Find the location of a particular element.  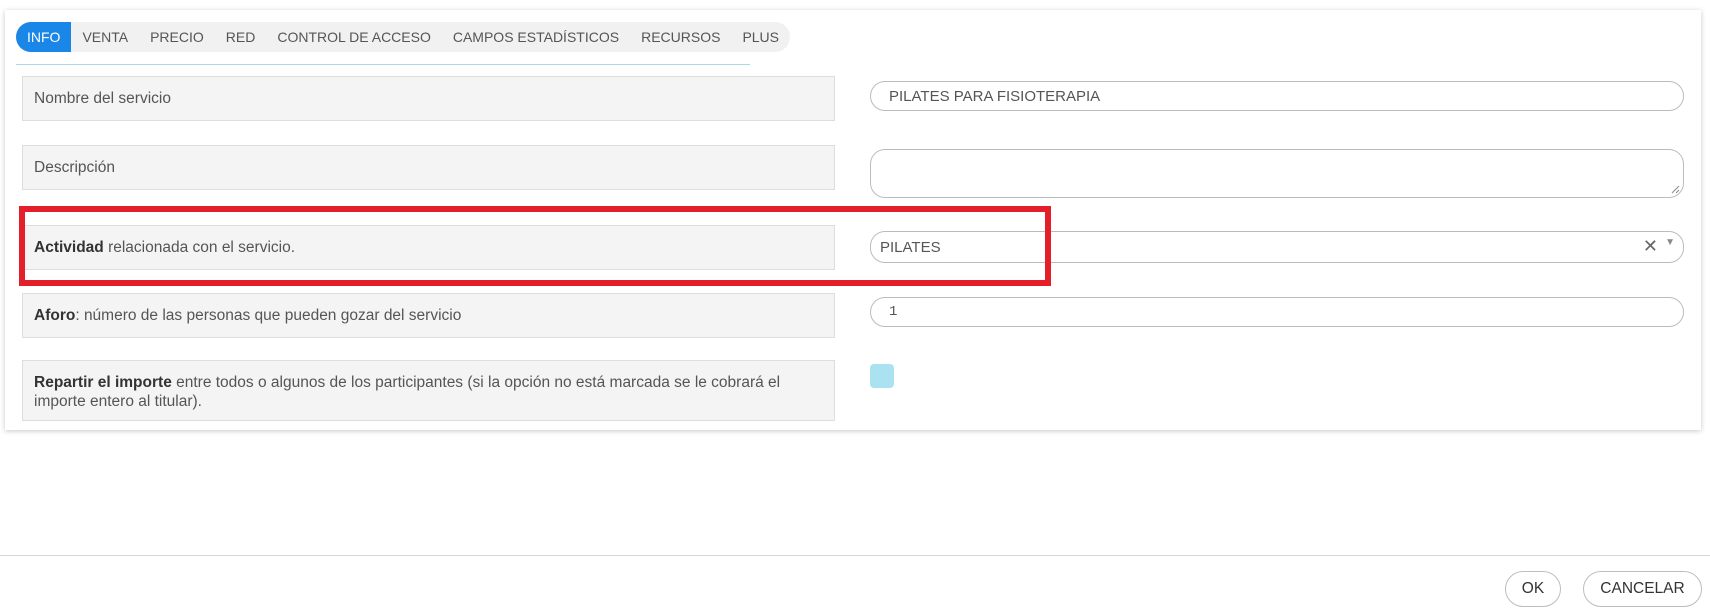

tab-campos-estadisticos: CAMPOS ESTADÍSTICOS is located at coordinates (536, 37).